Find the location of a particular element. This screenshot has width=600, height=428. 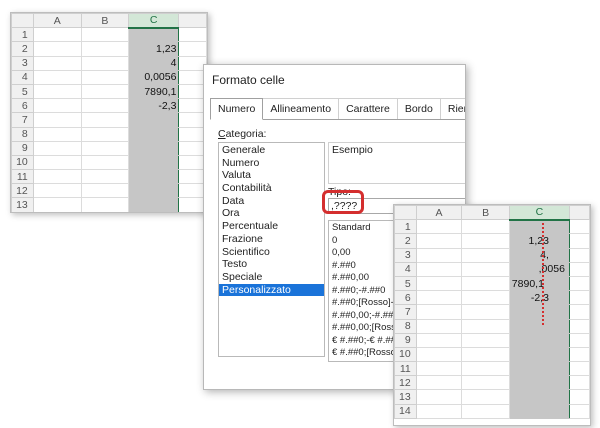

category-item: Speciale is located at coordinates (271, 277).